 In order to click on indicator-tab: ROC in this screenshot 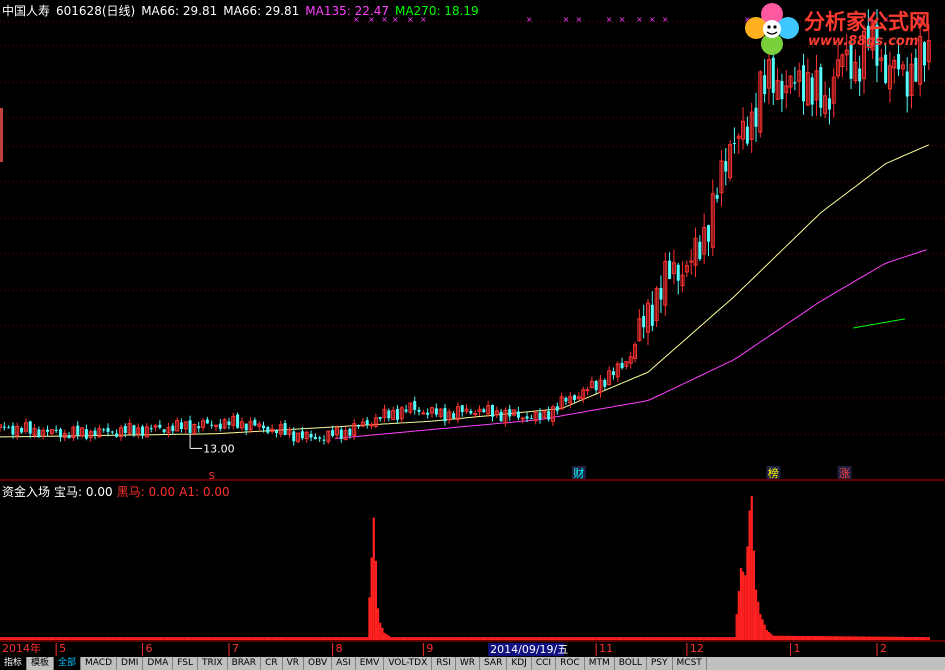, I will do `click(570, 663)`.